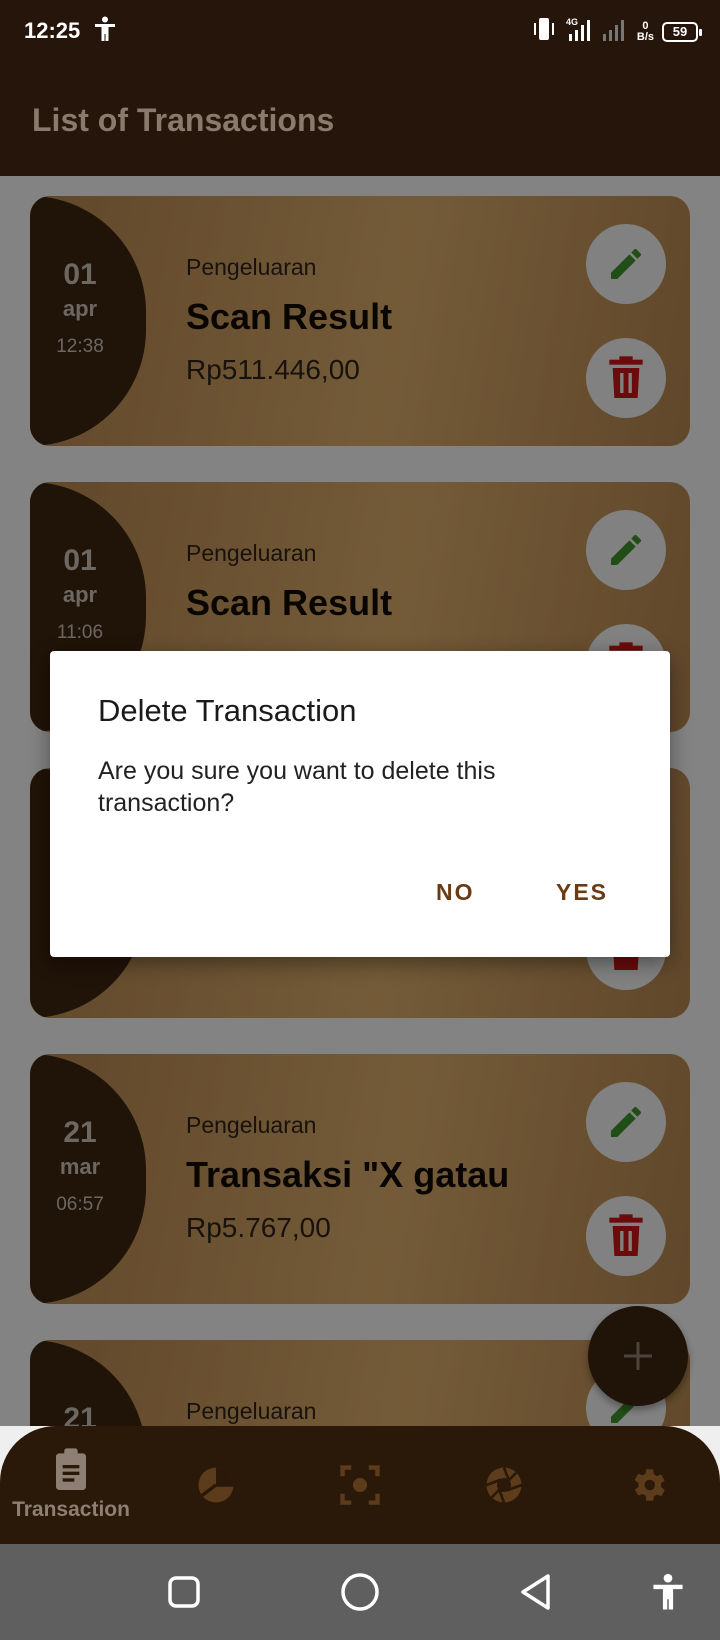 The height and width of the screenshot is (1640, 720). I want to click on page-title: List of Transactions, so click(183, 120).